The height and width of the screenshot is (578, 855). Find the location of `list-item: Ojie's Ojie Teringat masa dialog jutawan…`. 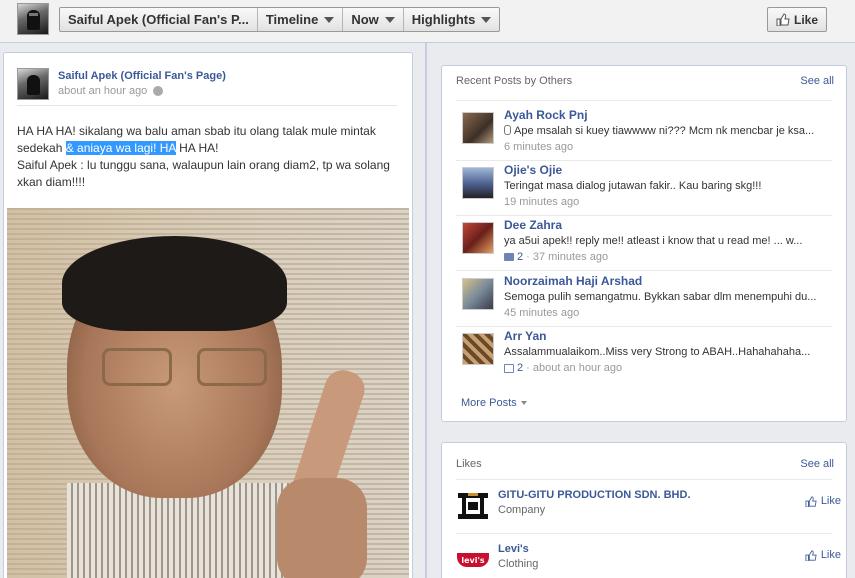

list-item: Ojie's Ojie Teringat masa dialog jutawan… is located at coordinates (652, 189).